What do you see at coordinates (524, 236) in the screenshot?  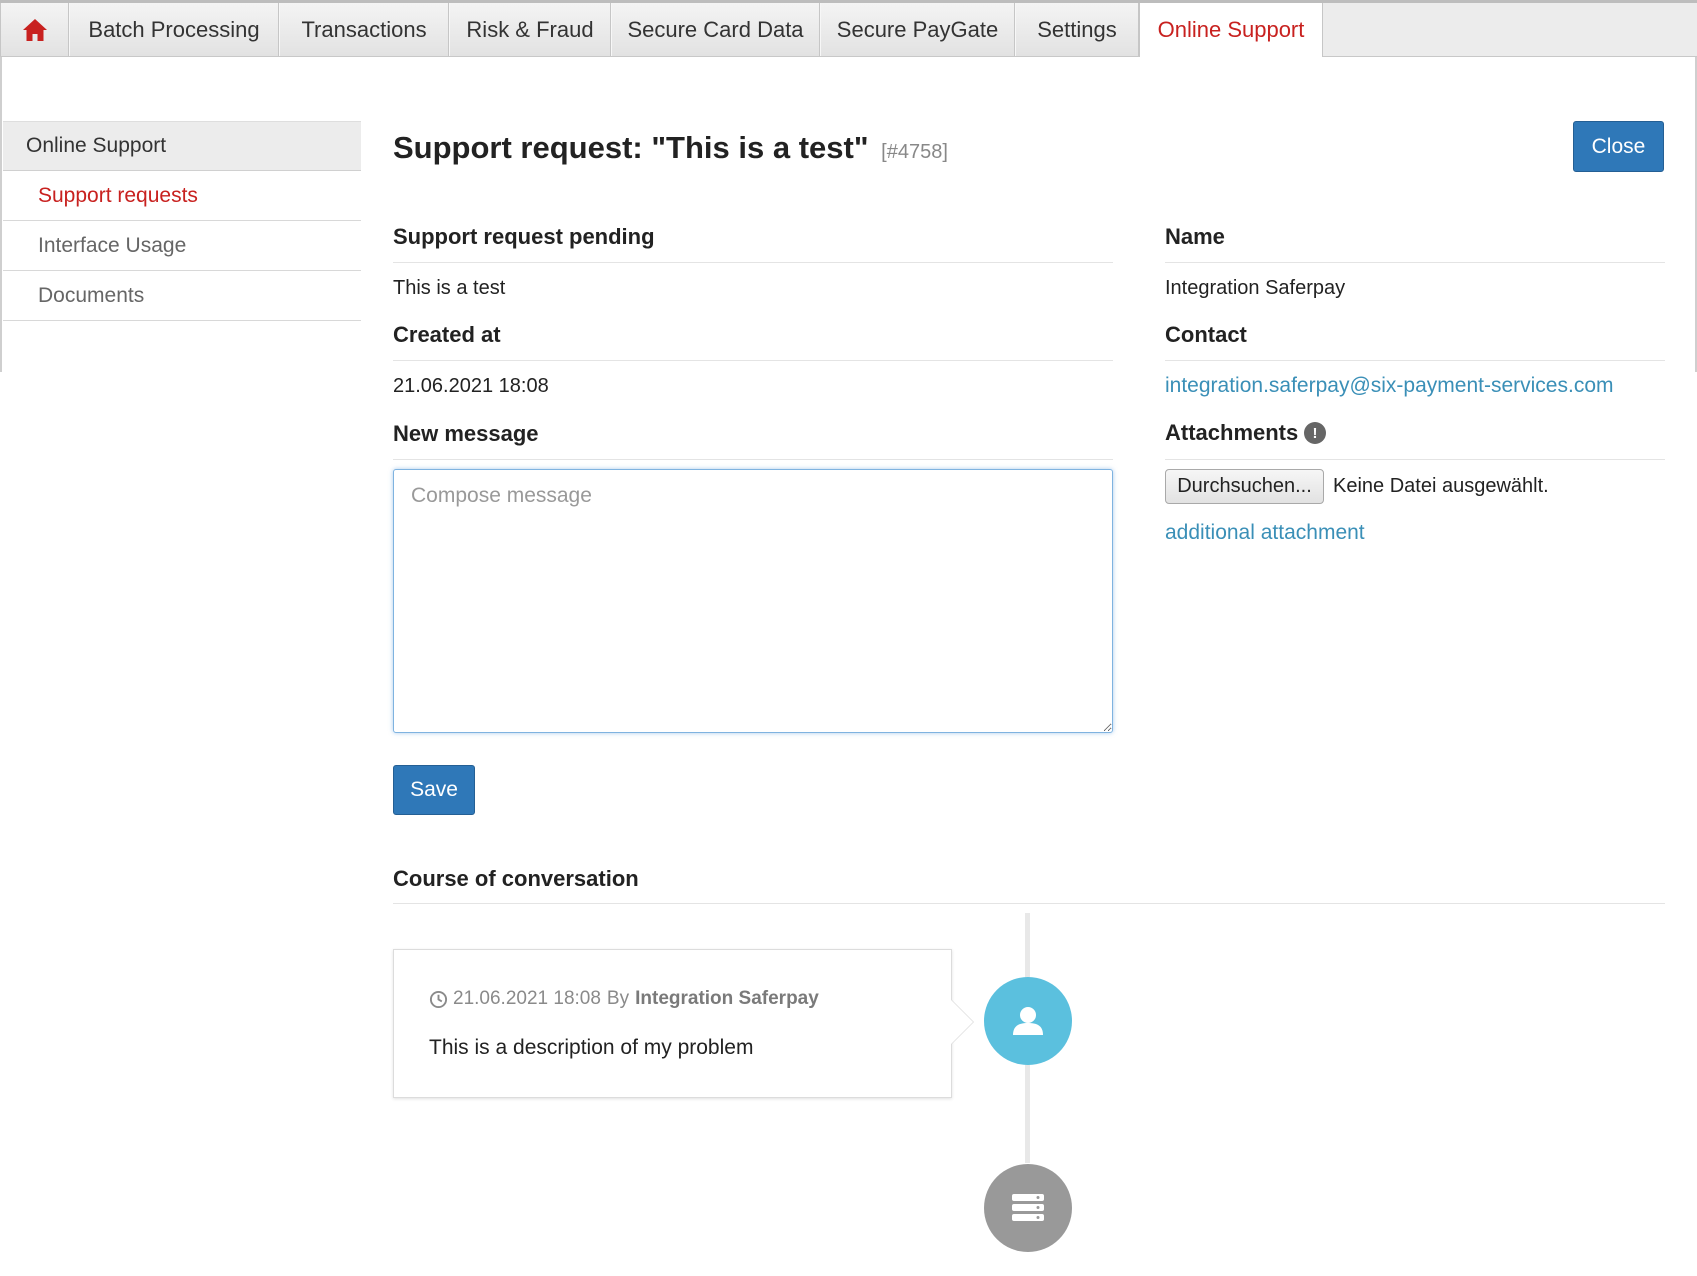 I see `status-label: Support request pending` at bounding box center [524, 236].